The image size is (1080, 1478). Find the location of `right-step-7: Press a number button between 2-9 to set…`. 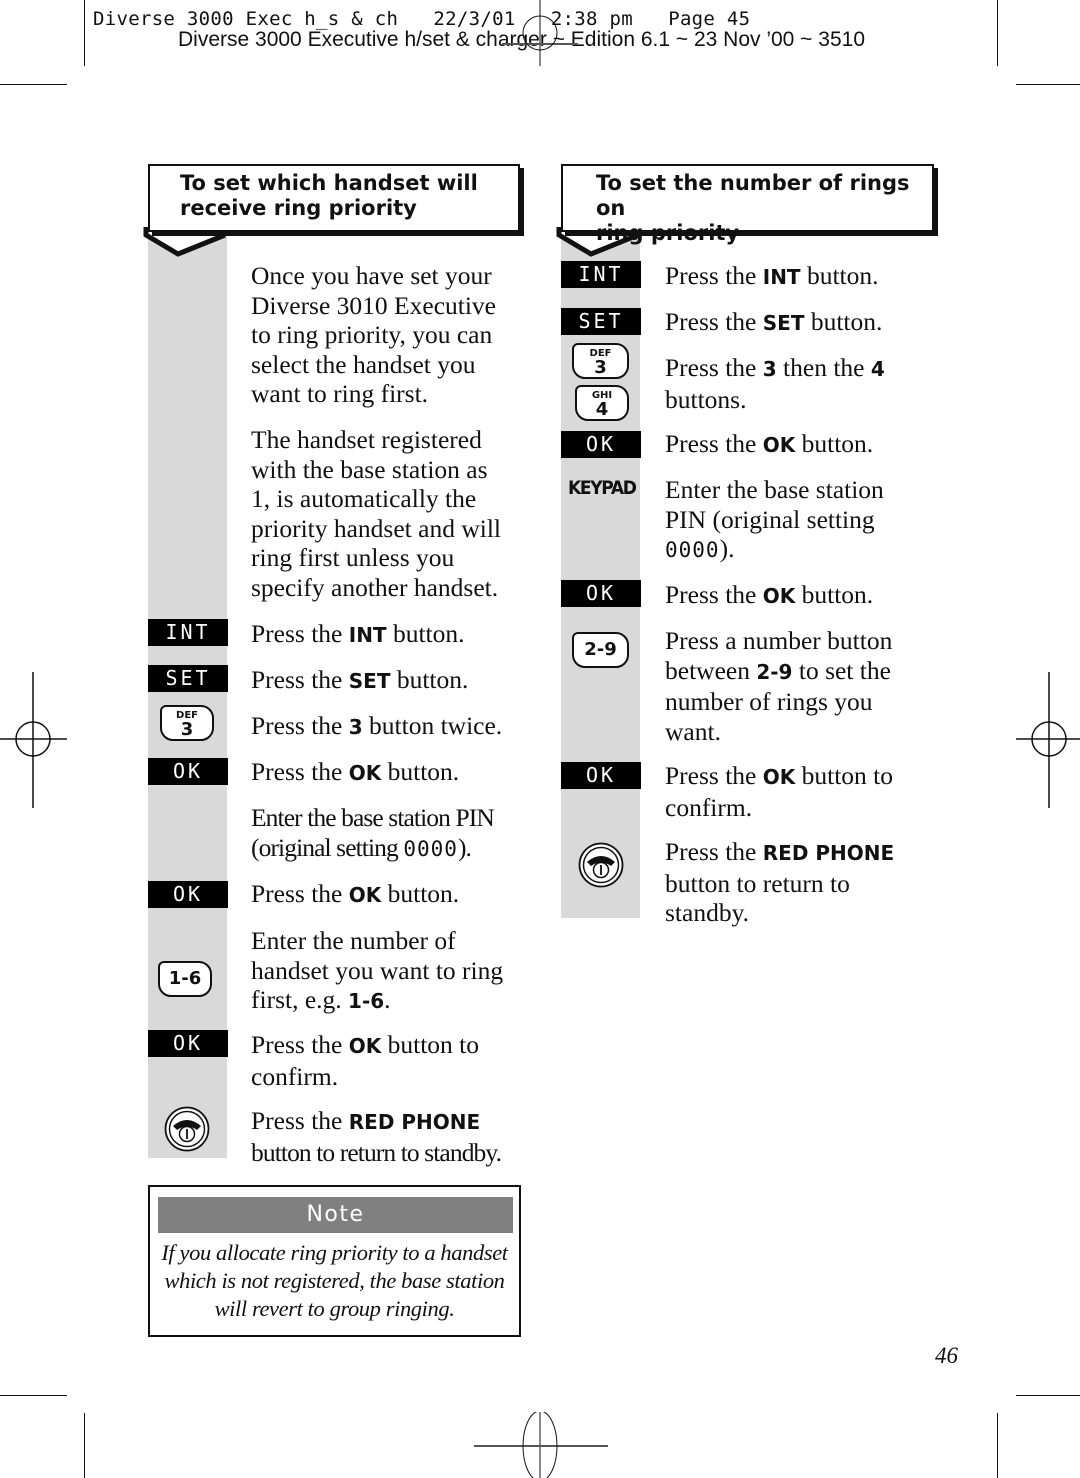

right-step-7: Press a number button between 2-9 to set… is located at coordinates (778, 686).